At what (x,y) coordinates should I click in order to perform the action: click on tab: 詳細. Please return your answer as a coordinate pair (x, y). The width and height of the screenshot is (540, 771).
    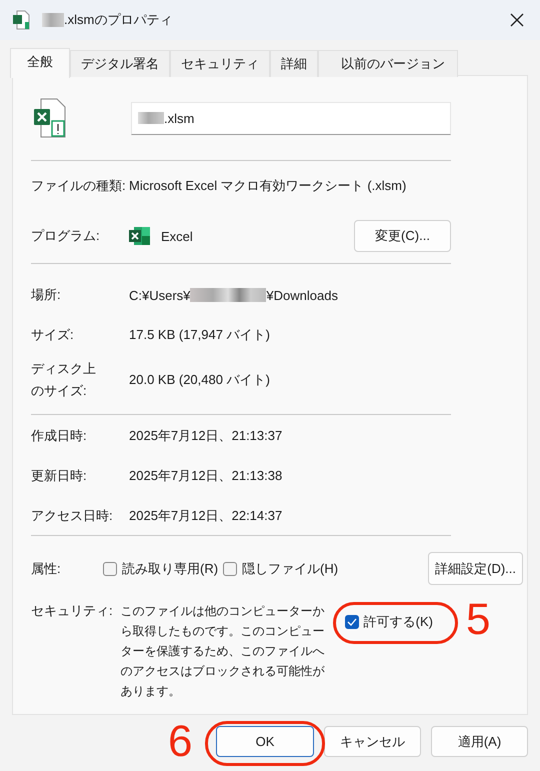
    Looking at the image, I should click on (294, 63).